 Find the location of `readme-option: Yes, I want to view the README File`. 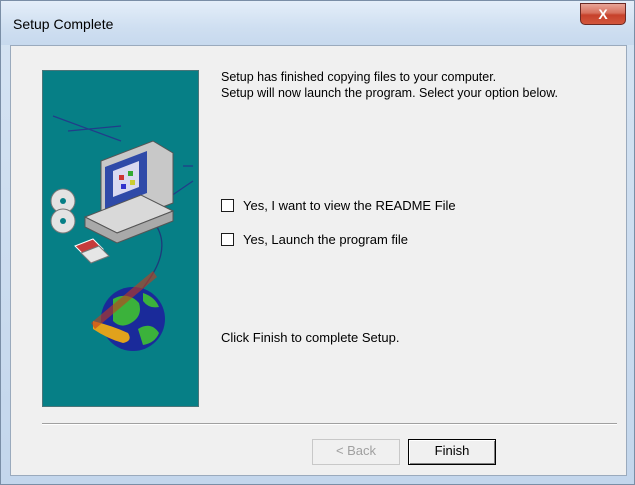

readme-option: Yes, I want to view the README File is located at coordinates (338, 205).